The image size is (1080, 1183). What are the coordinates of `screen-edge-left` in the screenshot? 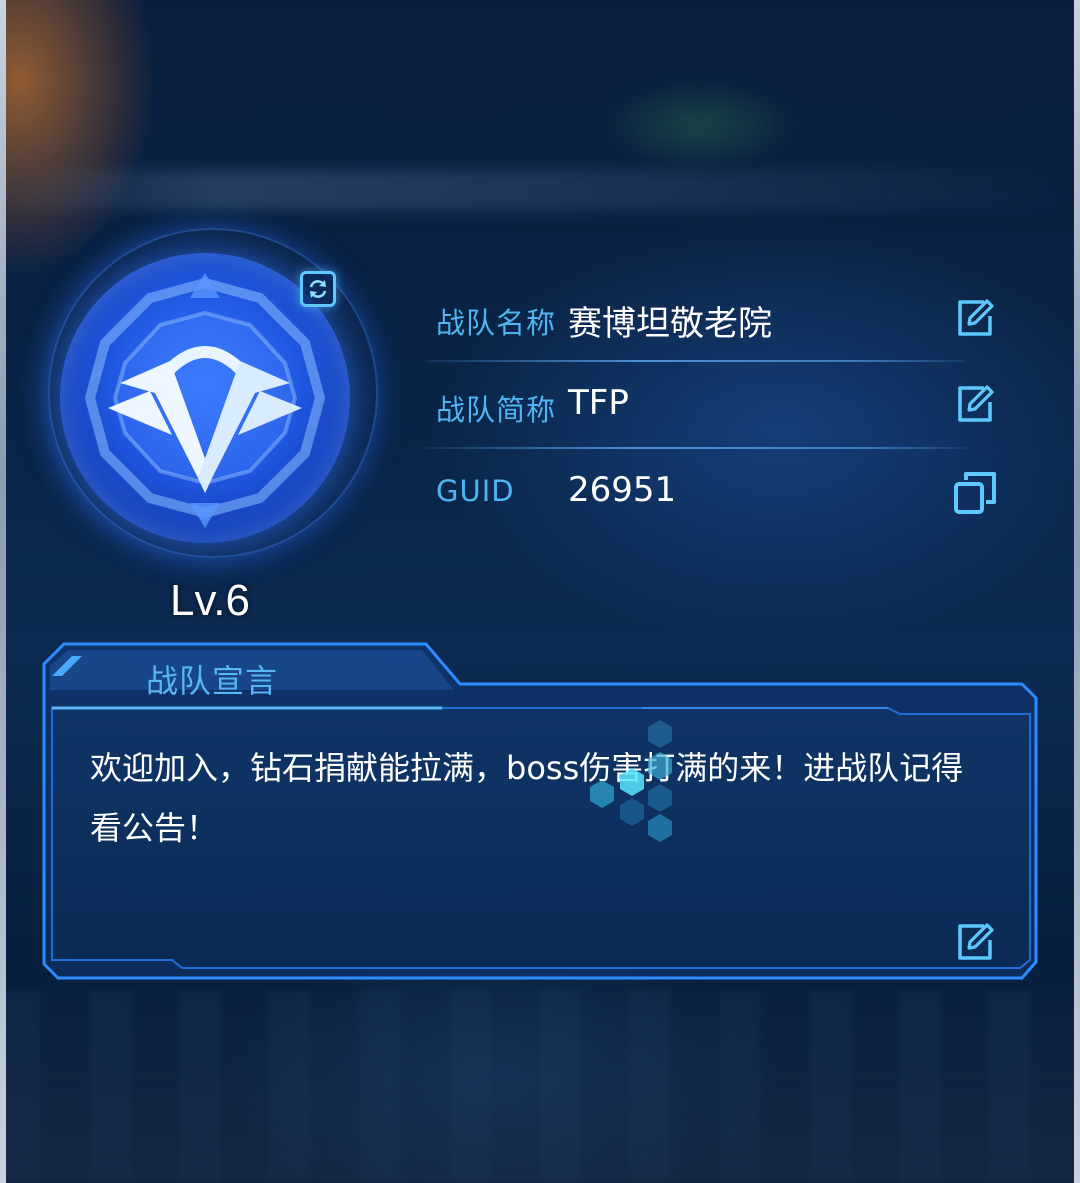 It's located at (3, 591).